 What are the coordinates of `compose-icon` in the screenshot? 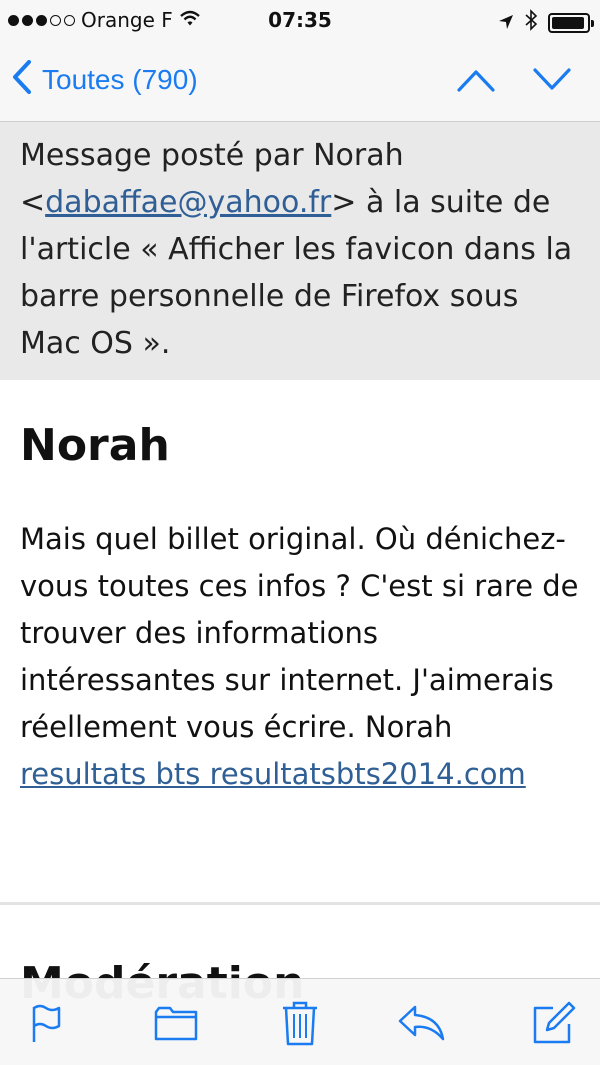 It's located at (554, 1023).